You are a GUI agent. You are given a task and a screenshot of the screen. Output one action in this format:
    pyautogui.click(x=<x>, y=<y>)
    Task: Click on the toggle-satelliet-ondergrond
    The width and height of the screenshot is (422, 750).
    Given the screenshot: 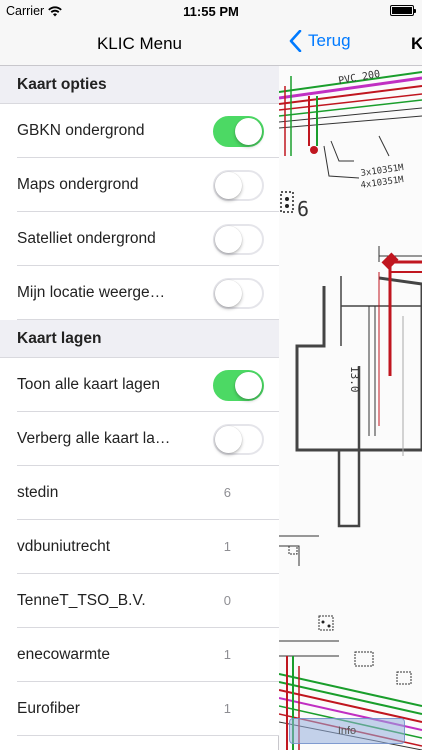 What is the action you would take?
    pyautogui.click(x=238, y=239)
    